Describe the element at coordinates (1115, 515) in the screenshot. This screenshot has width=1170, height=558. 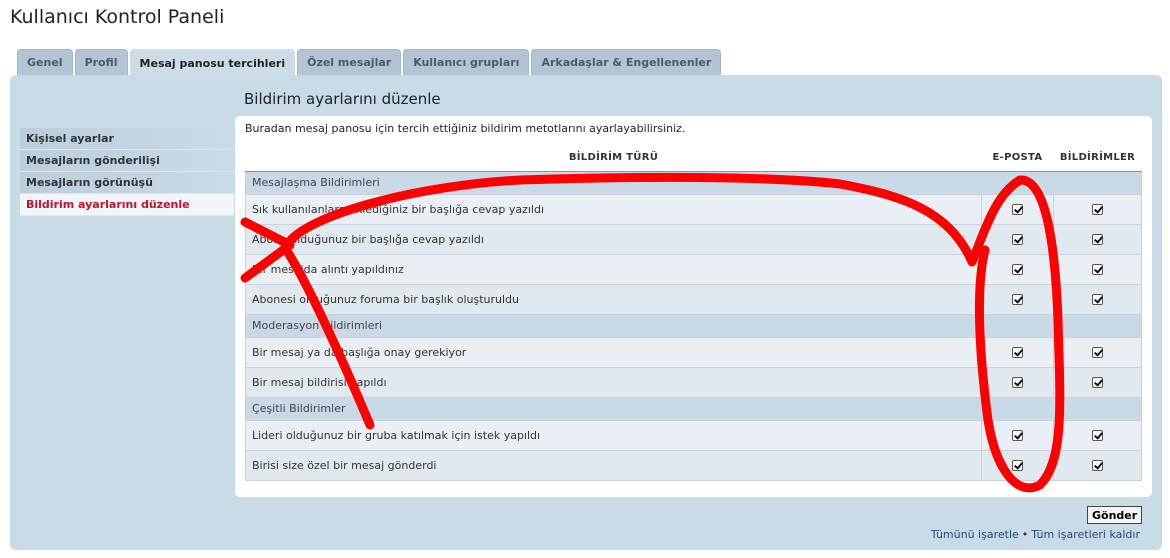
I see `submit-button: Gönder` at that location.